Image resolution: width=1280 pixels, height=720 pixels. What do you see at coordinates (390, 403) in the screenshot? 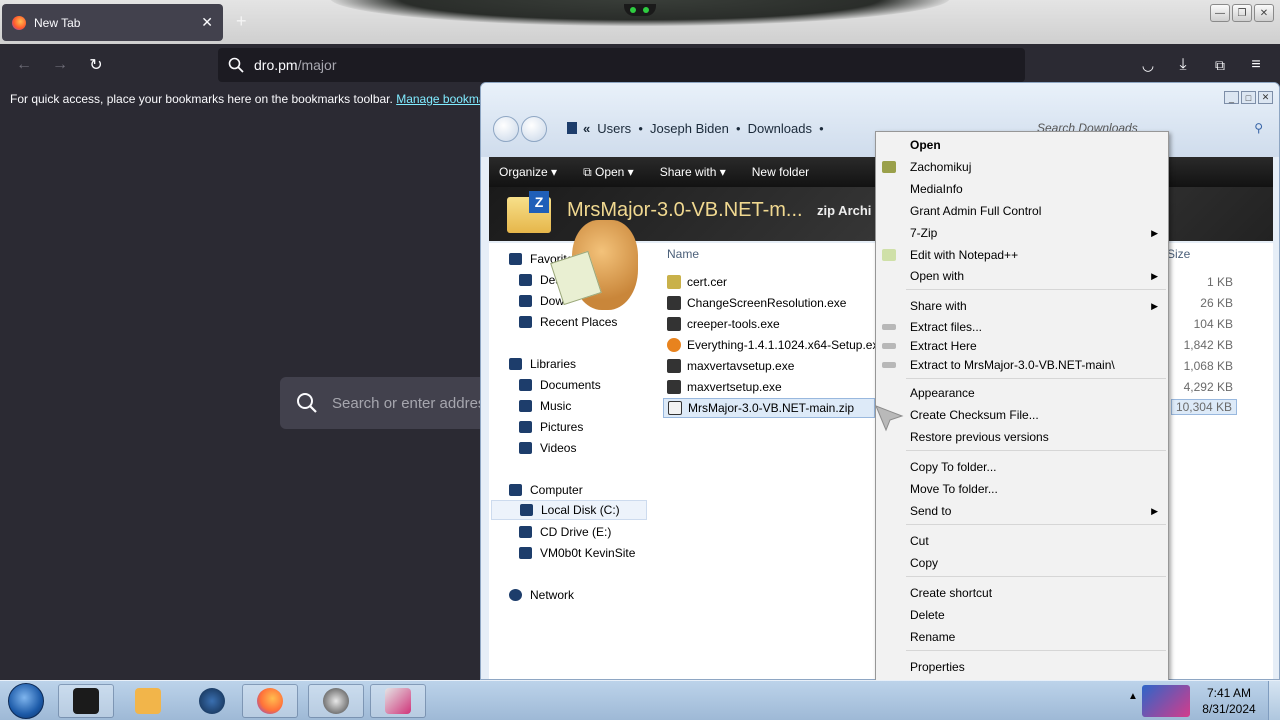
I see `content-search-box: Search or enter address` at bounding box center [390, 403].